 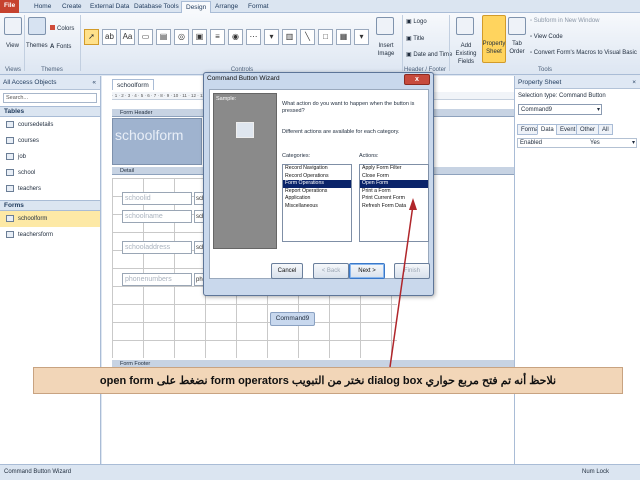 What do you see at coordinates (253, 37) in the screenshot?
I see `page-break-icon: ⋯` at bounding box center [253, 37].